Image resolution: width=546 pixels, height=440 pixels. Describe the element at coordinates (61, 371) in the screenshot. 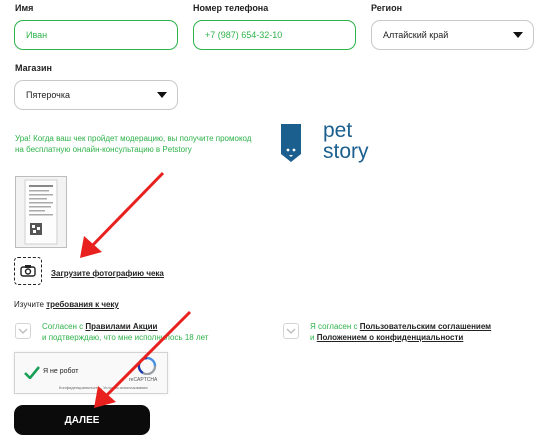

I see `recaptcha-label: Я не робот` at that location.